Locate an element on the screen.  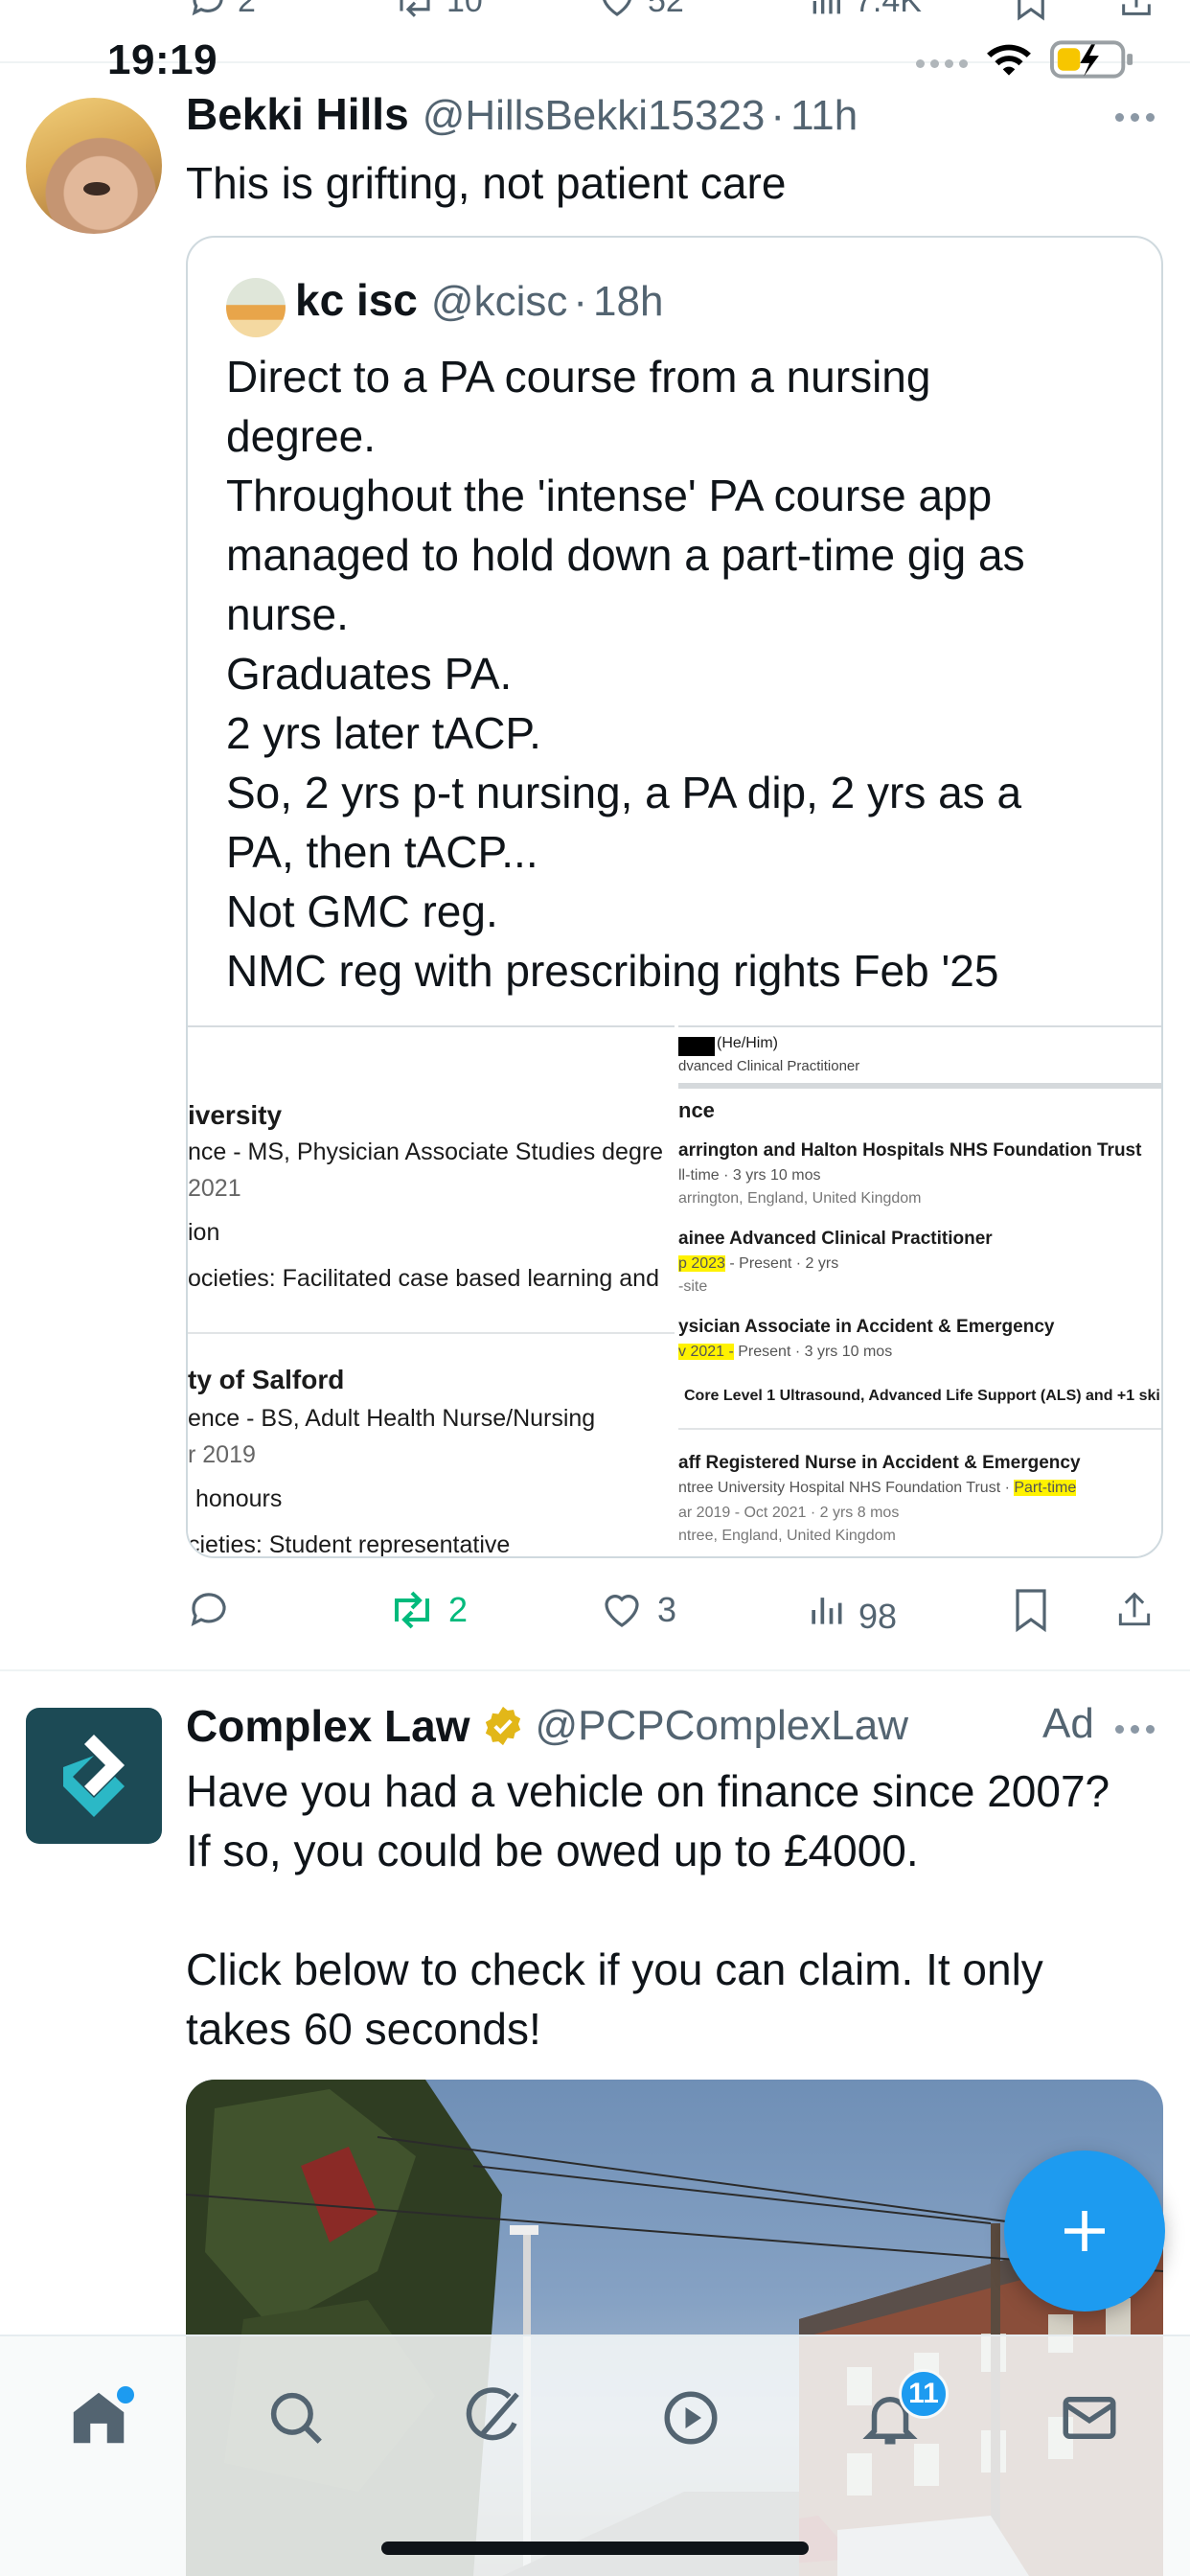
more-options-button is located at coordinates (1135, 117).